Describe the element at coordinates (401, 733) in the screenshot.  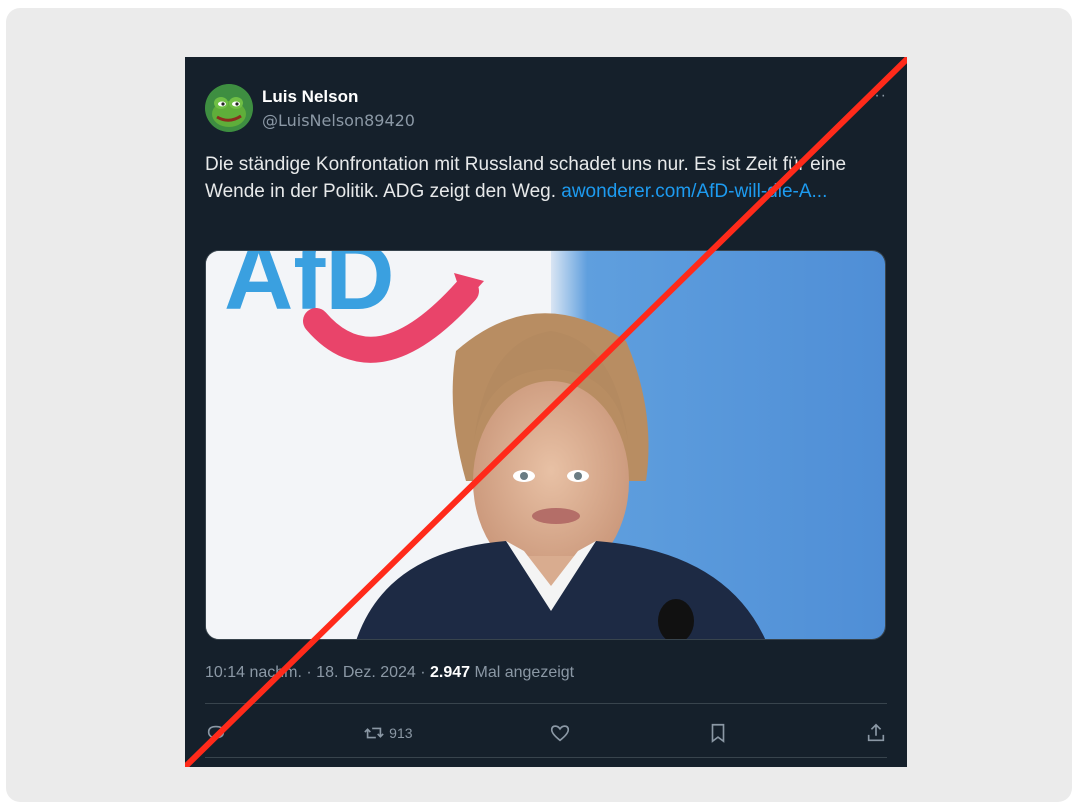
I see `retweet-count: 913` at that location.